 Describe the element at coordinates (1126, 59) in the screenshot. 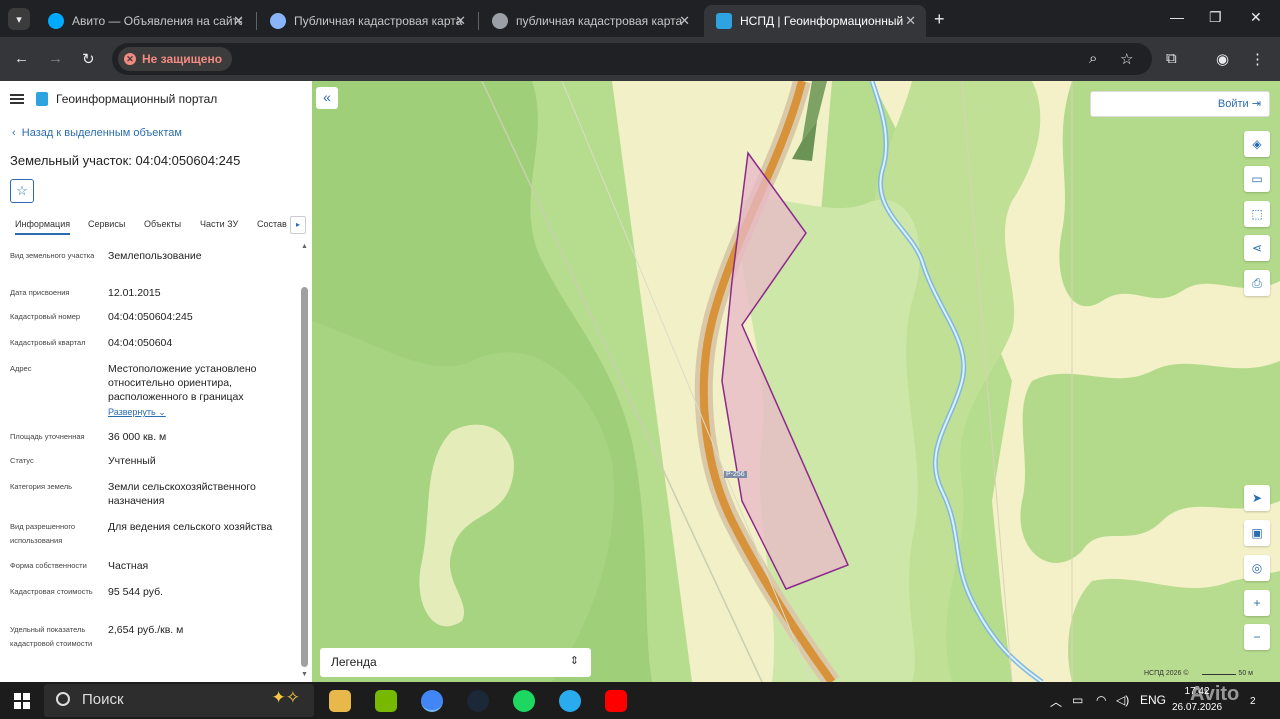

I see `bookmark-star-icon: ☆` at that location.